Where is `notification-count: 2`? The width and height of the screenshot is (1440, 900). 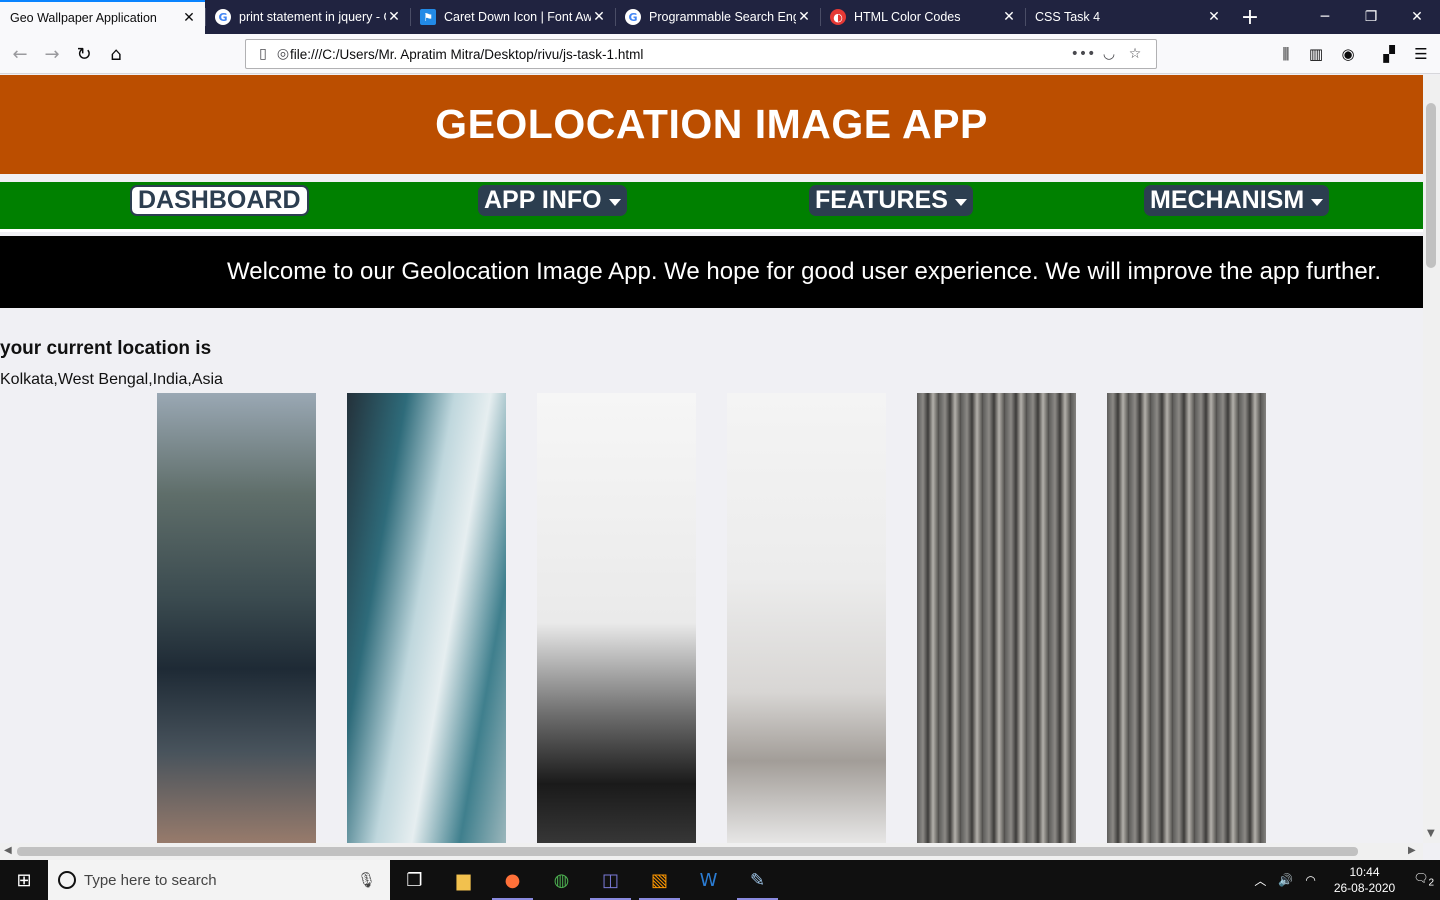
notification-count: 2 is located at coordinates (1431, 883).